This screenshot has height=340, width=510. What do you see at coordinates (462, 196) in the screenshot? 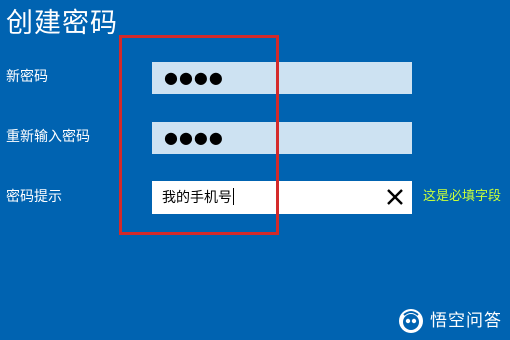
I see `required-field-note: 这是必填字段` at bounding box center [462, 196].